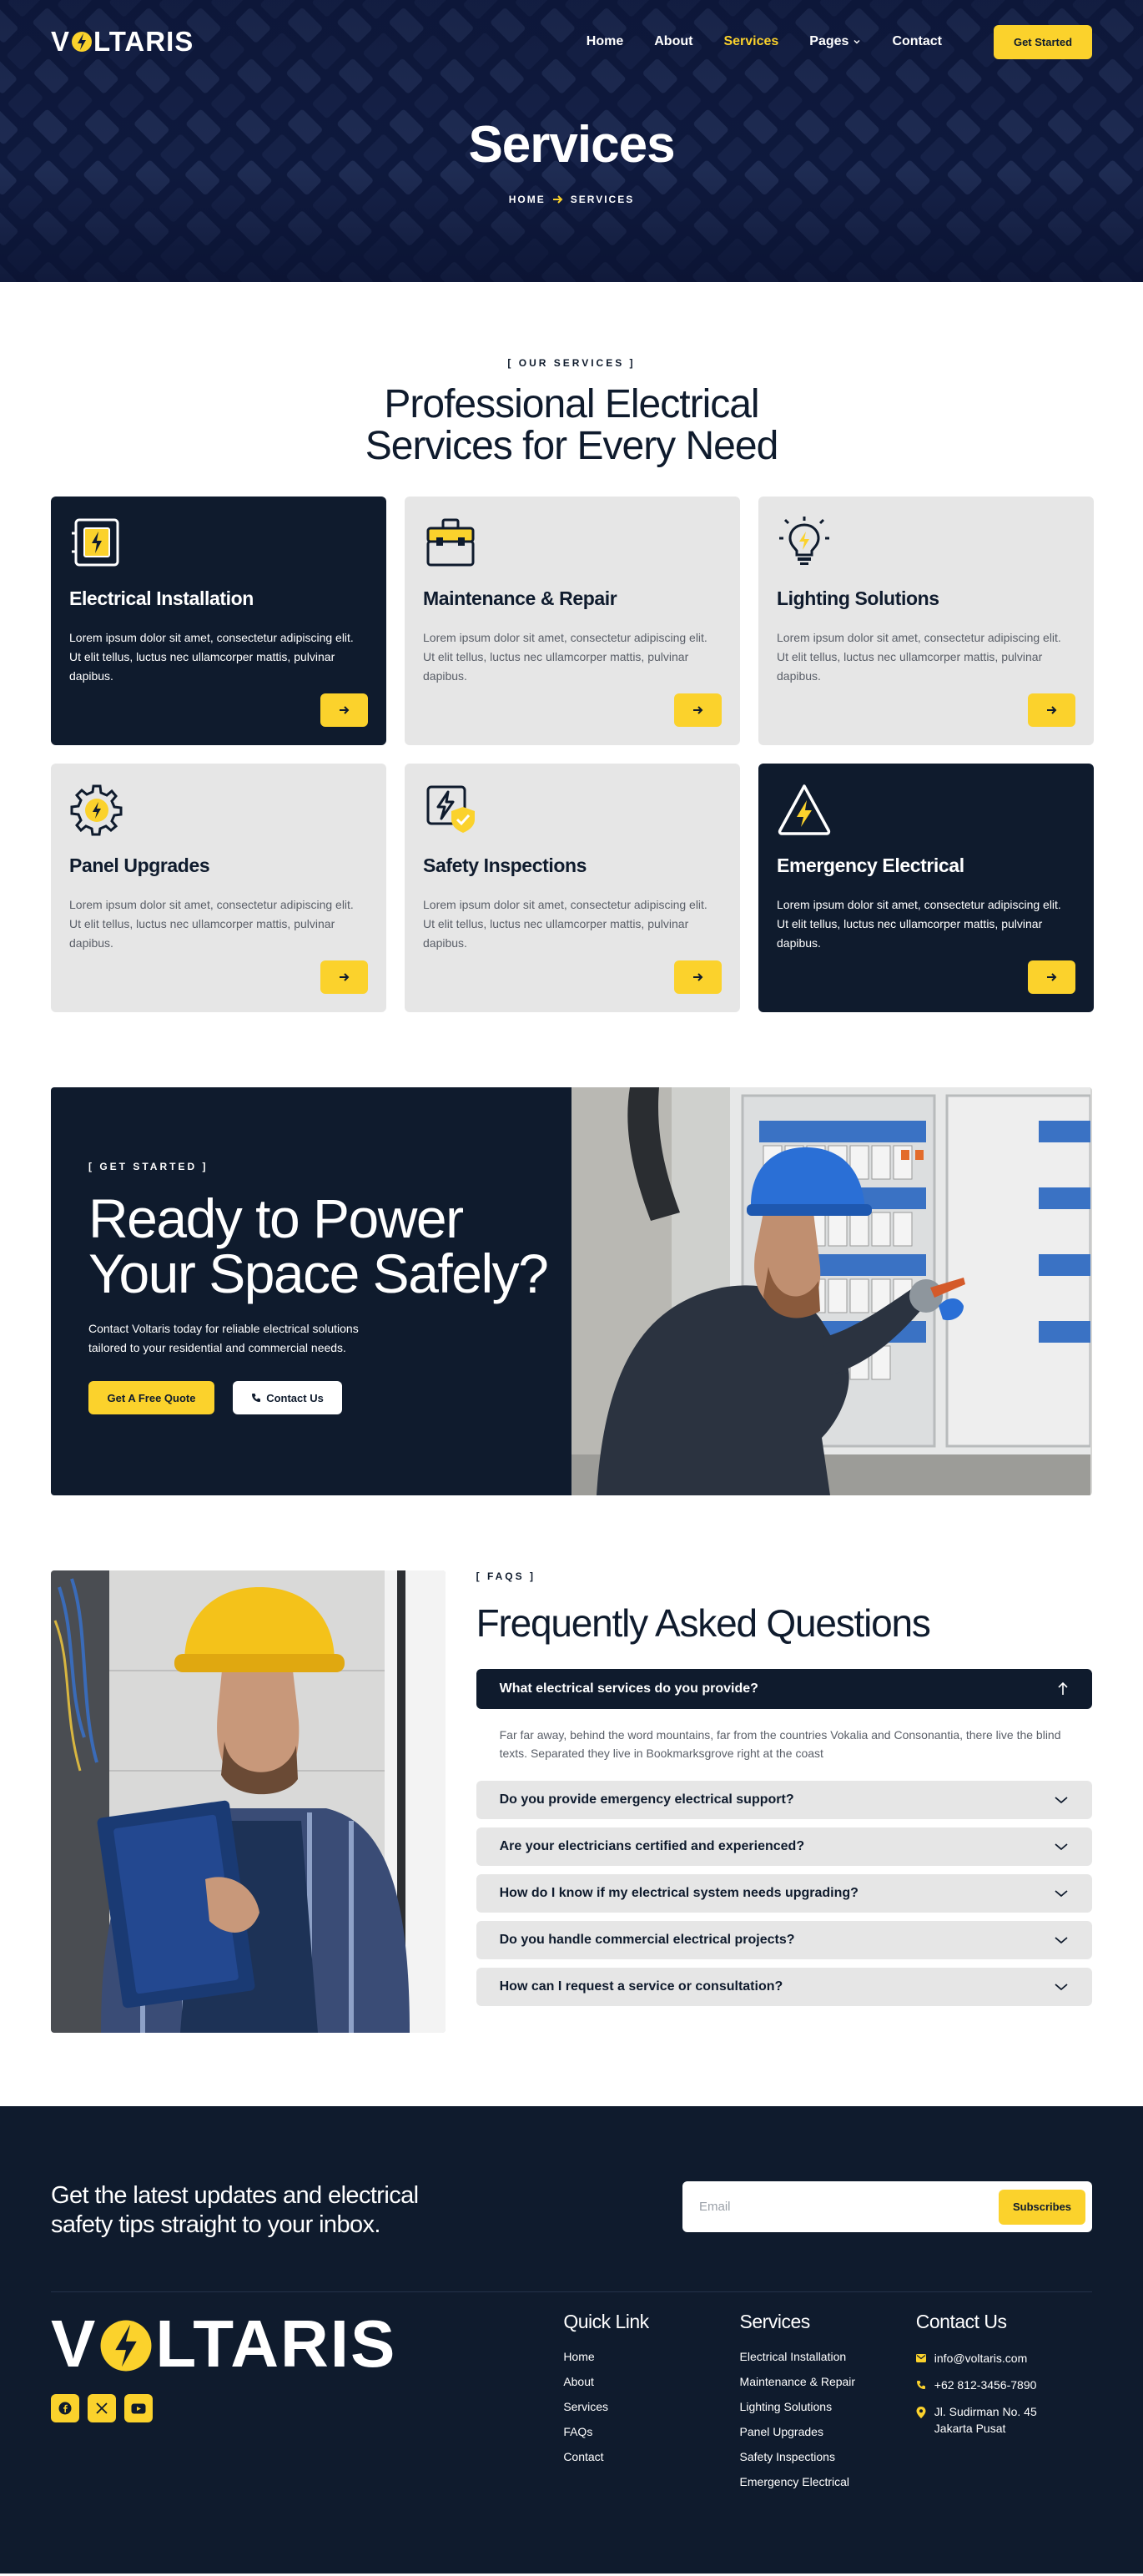  I want to click on facebook-icon, so click(65, 2408).